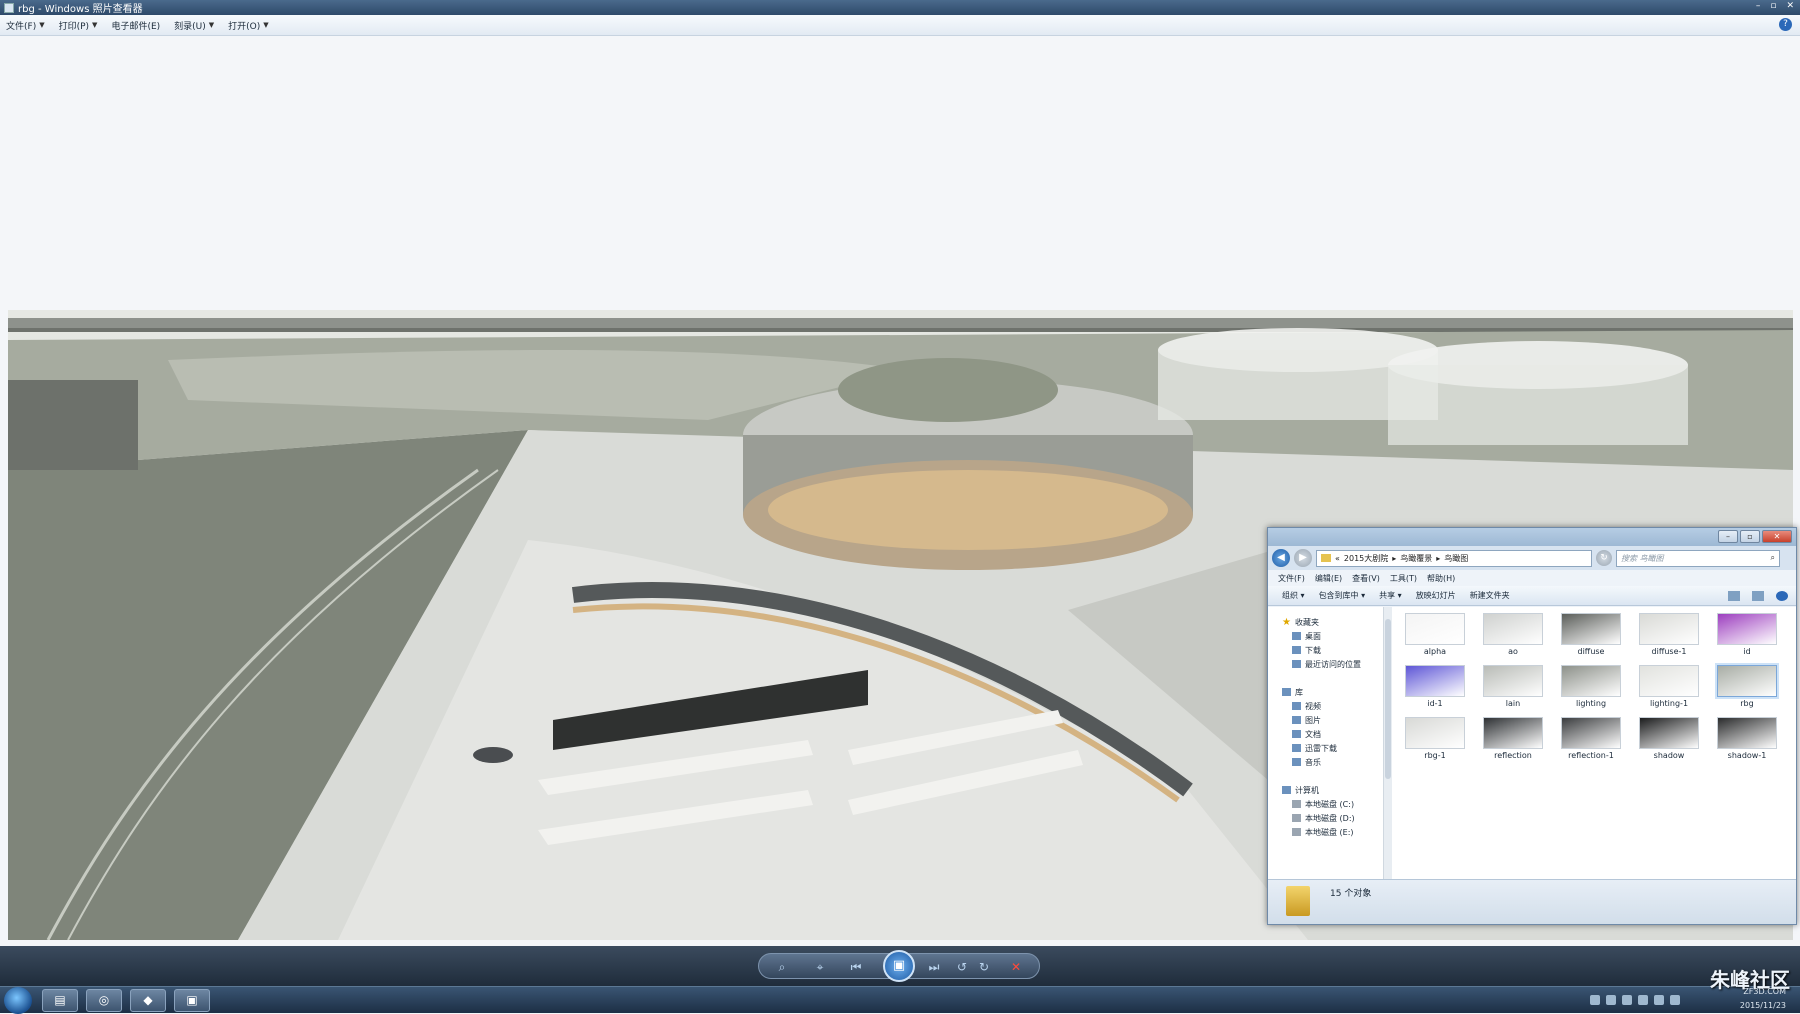  I want to click on explorer-maximize-button: ▫, so click(1750, 536).